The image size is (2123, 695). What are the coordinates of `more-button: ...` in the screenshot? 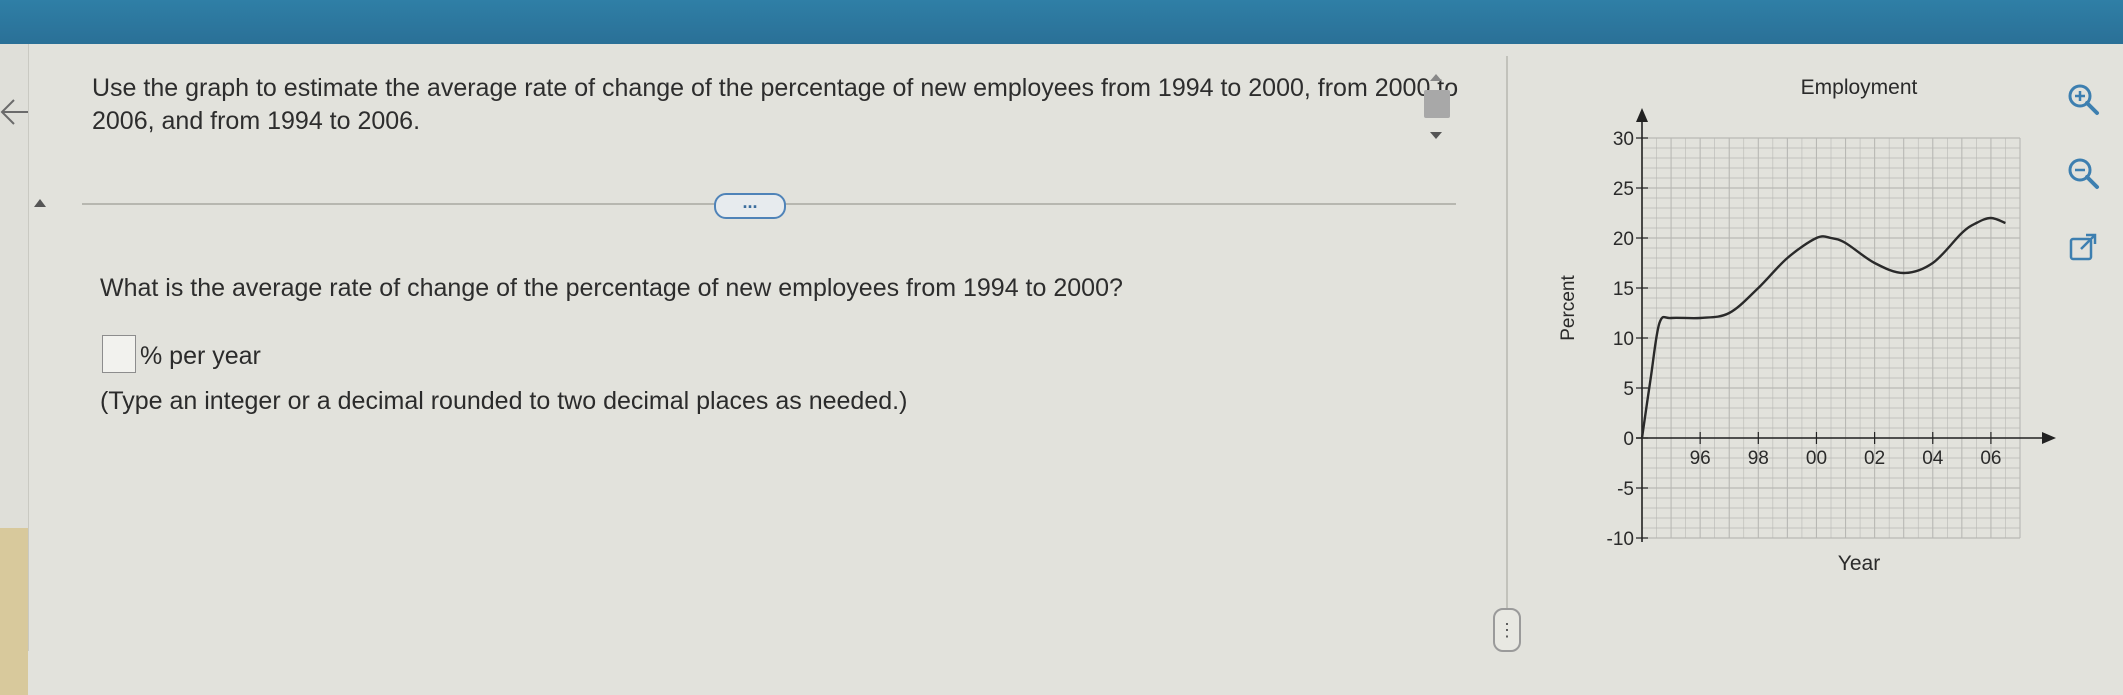 It's located at (750, 206).